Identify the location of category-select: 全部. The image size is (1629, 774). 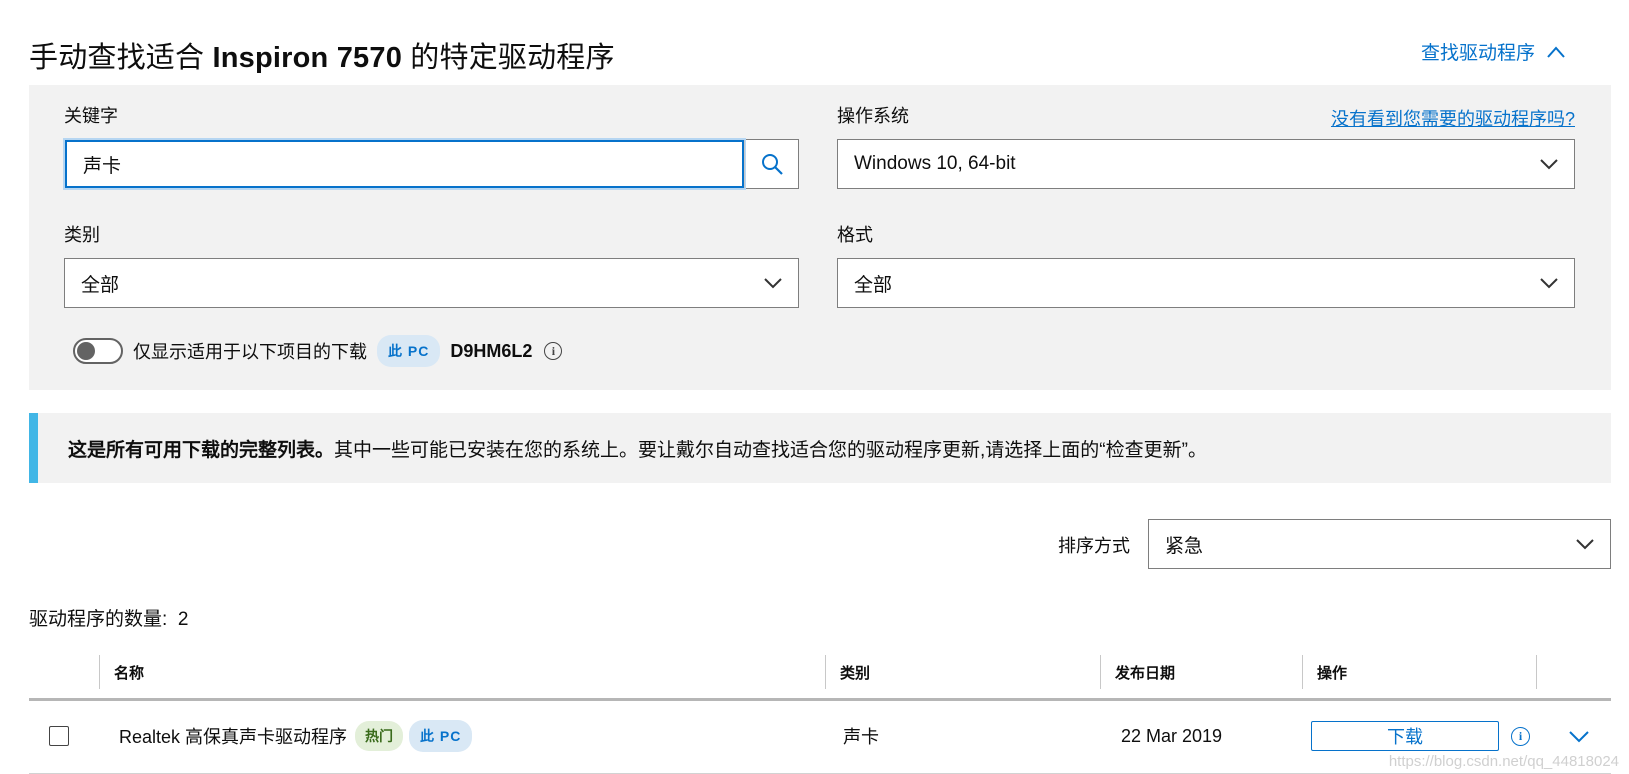
(431, 283).